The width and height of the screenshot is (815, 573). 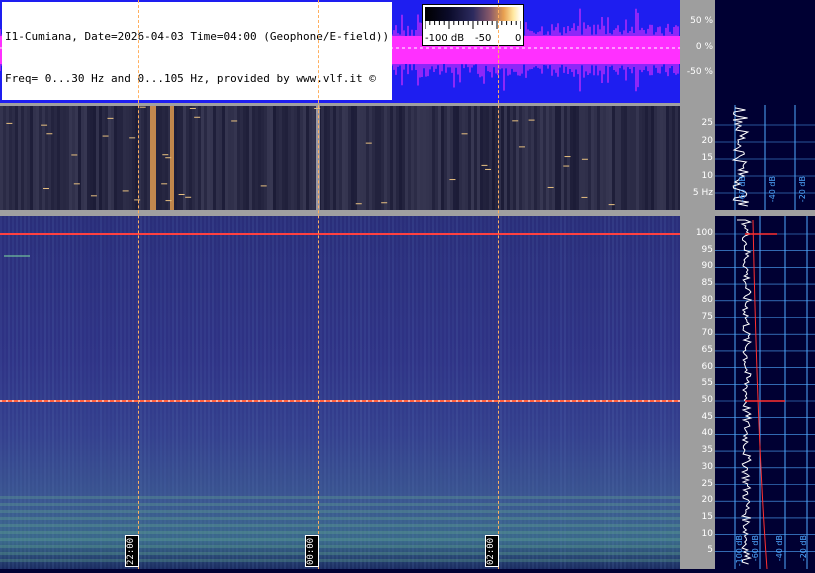 I want to click on lower-freq-tick: 65, so click(x=707, y=349).